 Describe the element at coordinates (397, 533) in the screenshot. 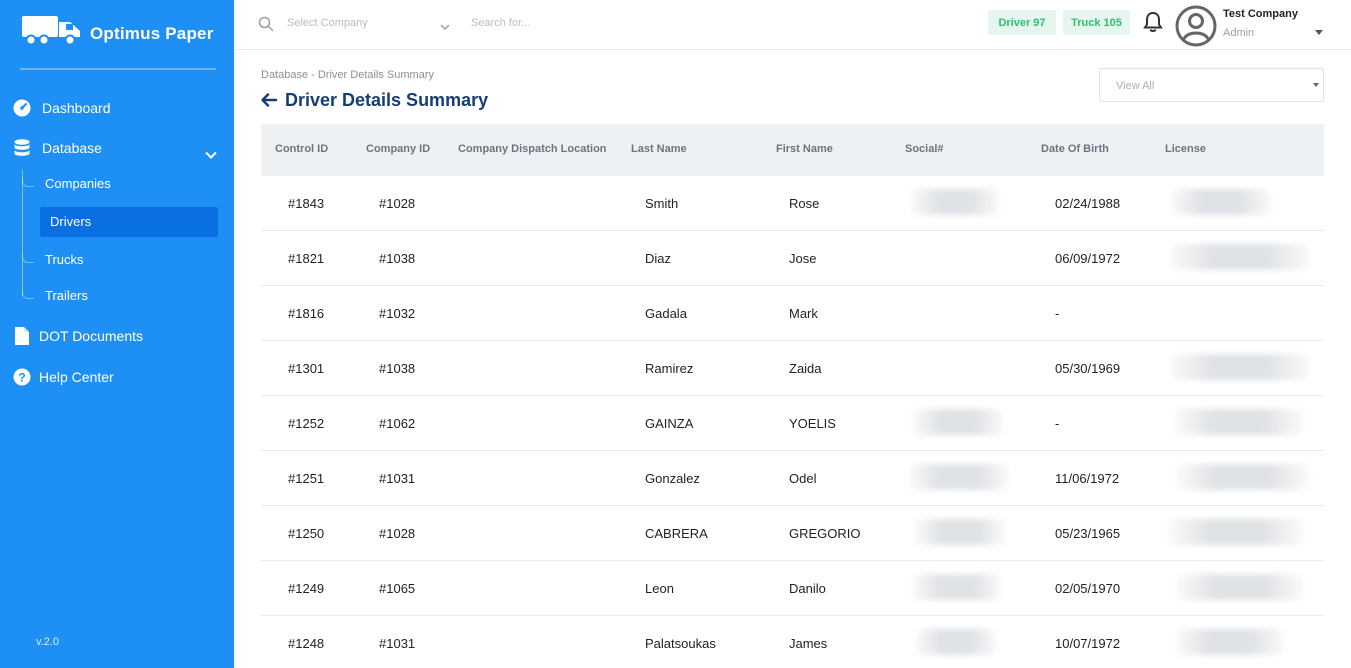

I see `company-id-cell: #1028` at that location.